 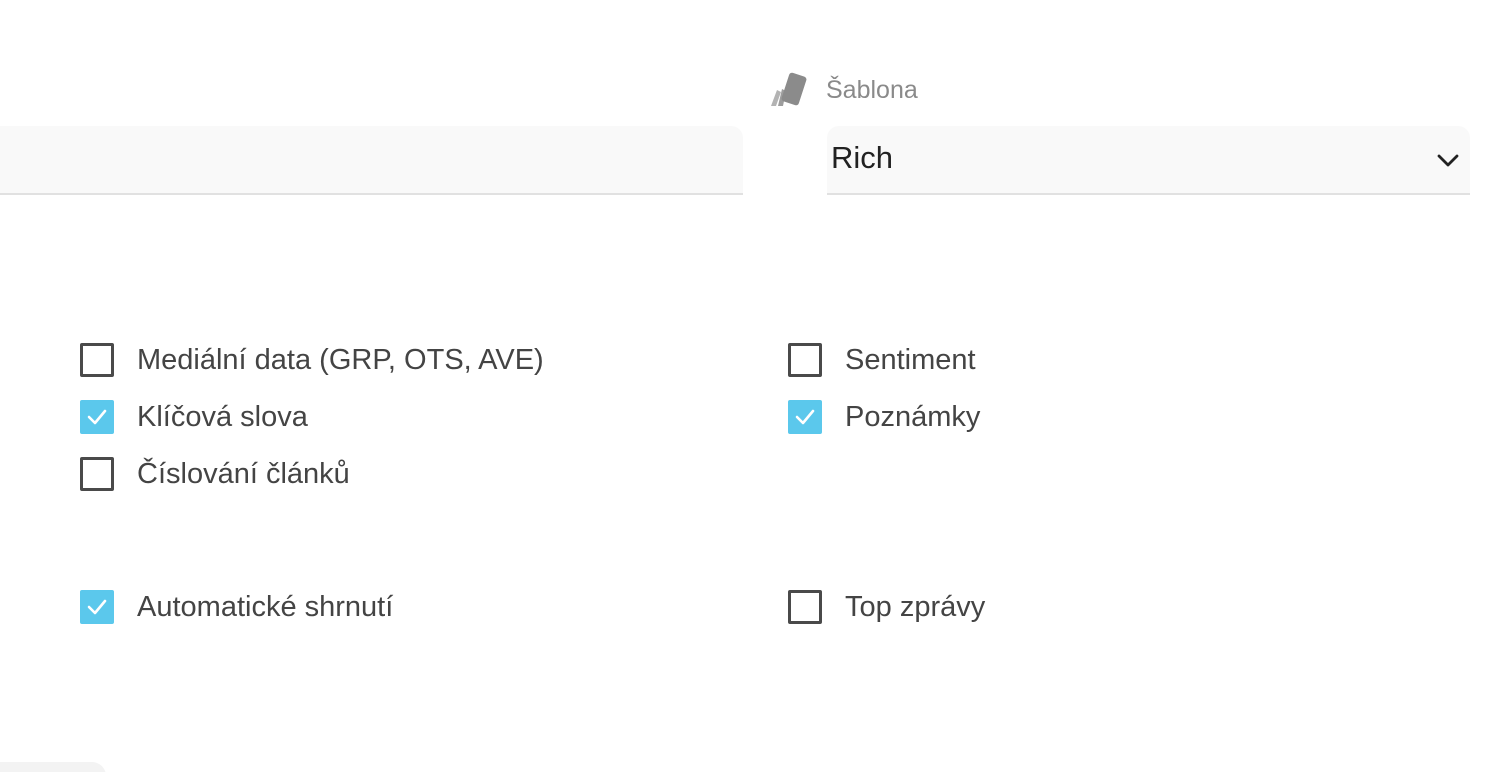 What do you see at coordinates (97, 360) in the screenshot?
I see `checkbox-media-data` at bounding box center [97, 360].